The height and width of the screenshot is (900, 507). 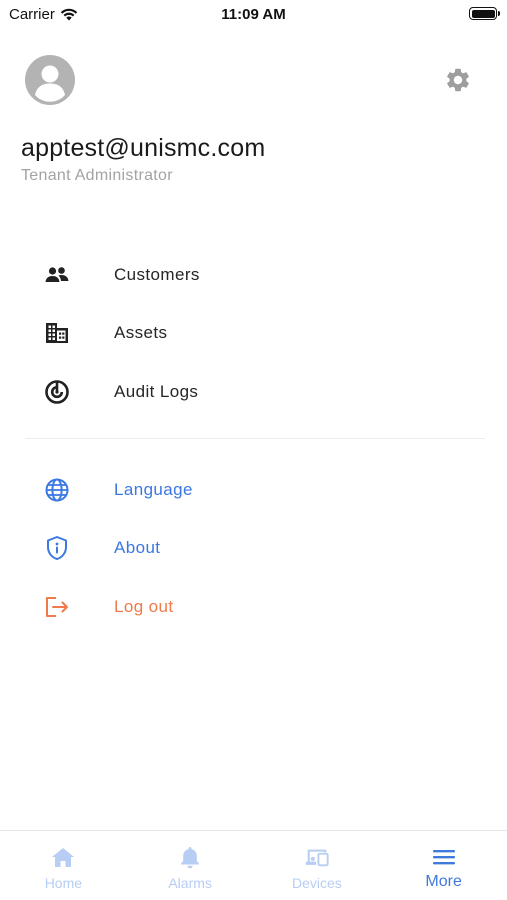 I want to click on menu-divider, so click(x=255, y=438).